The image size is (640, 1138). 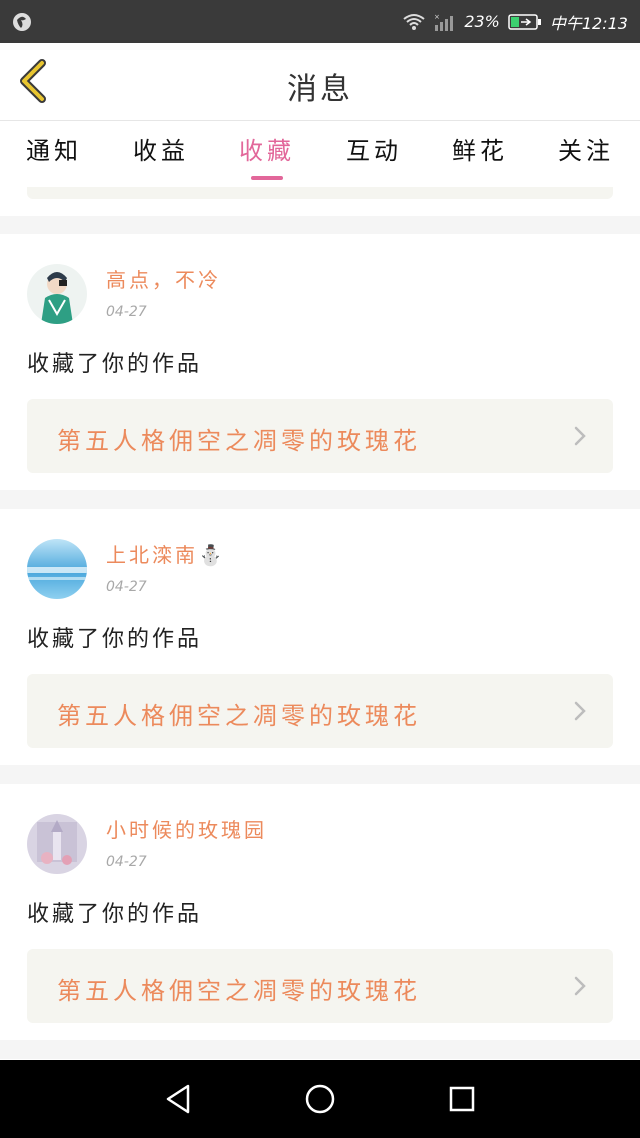 I want to click on clock: 中午12:13, so click(x=588, y=23).